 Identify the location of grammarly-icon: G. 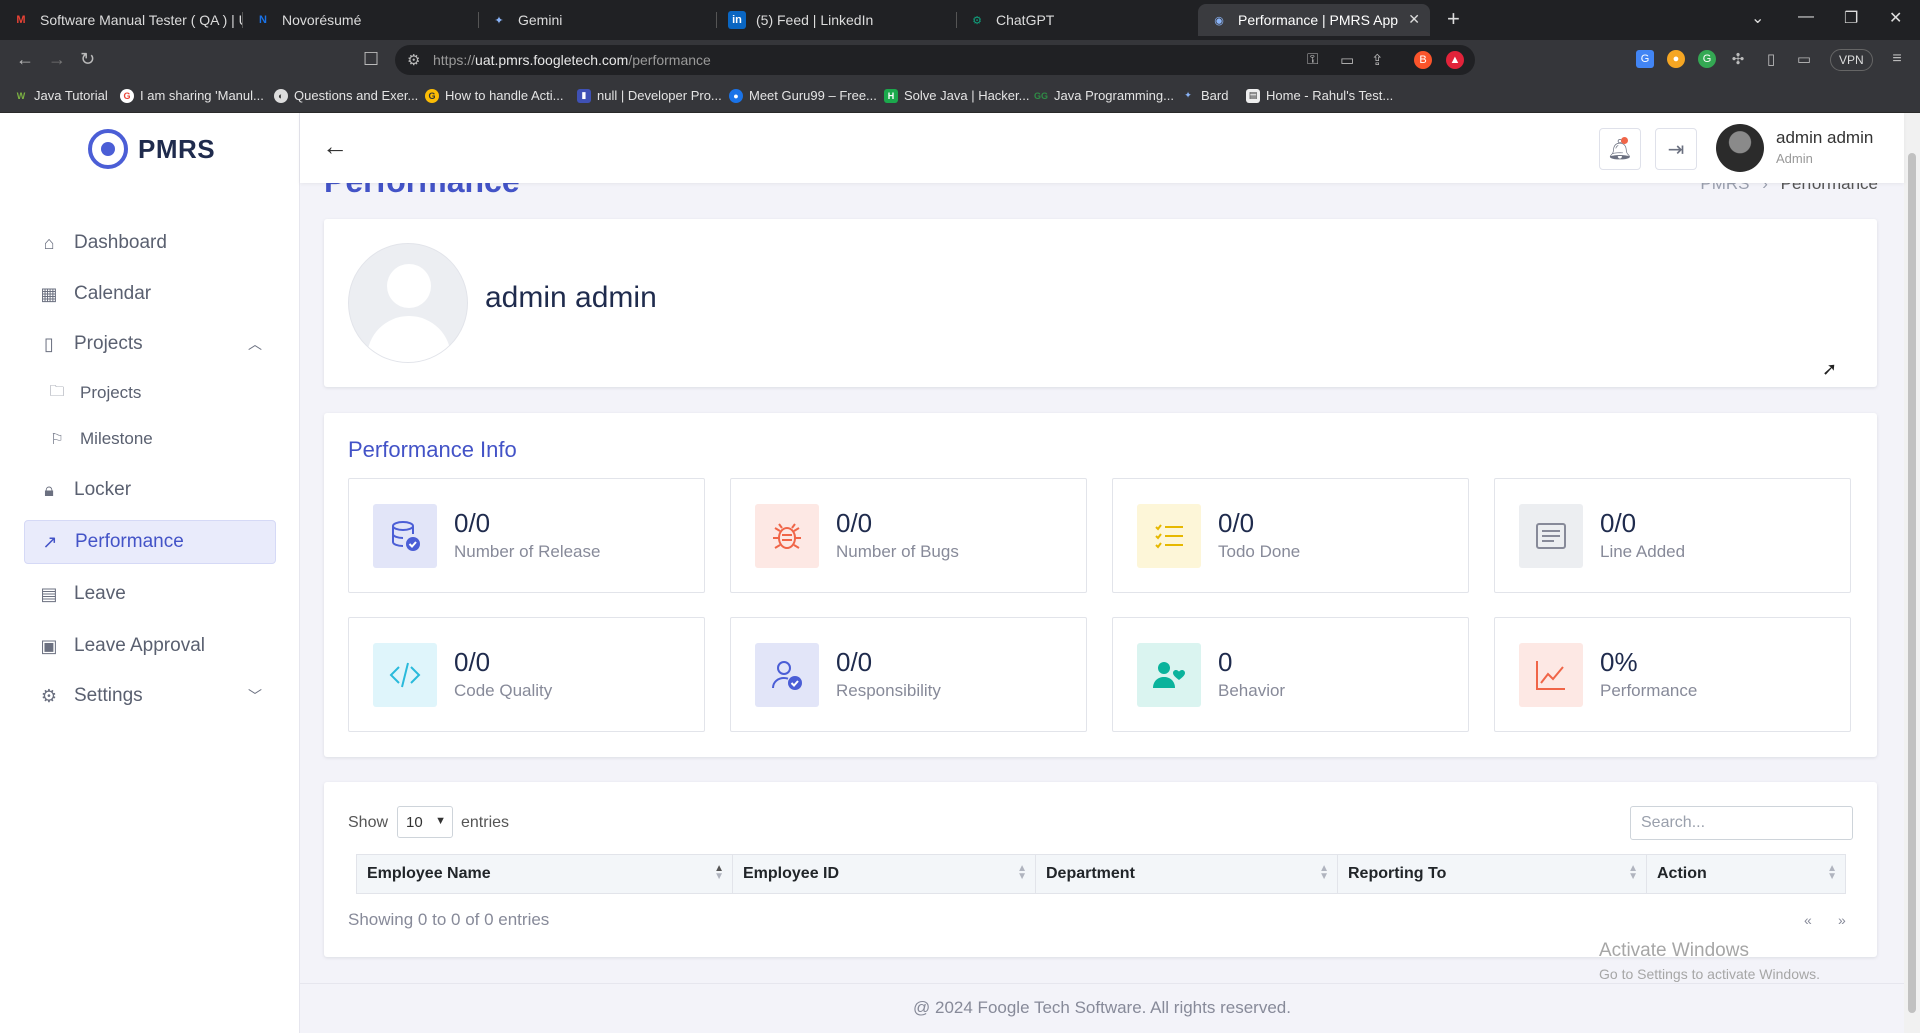
(1707, 59).